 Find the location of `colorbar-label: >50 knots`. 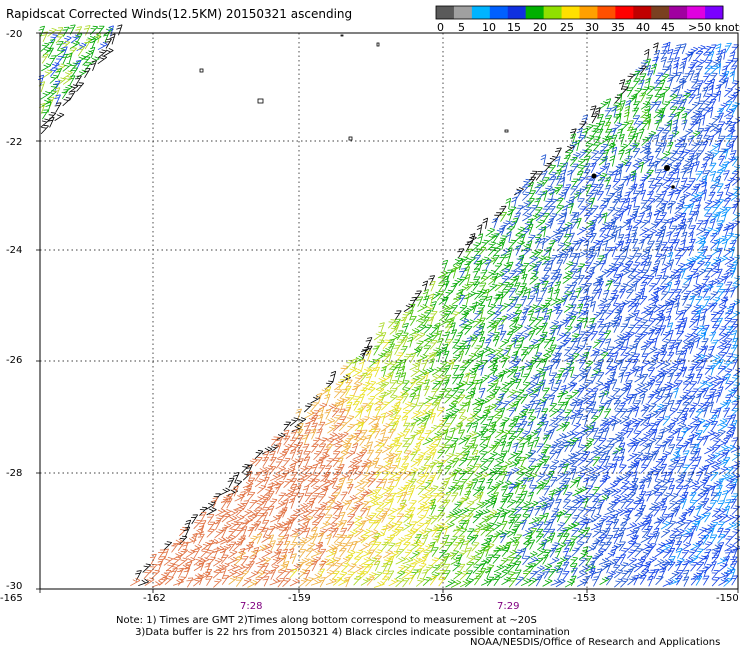

colorbar-label: >50 knots is located at coordinates (714, 27).